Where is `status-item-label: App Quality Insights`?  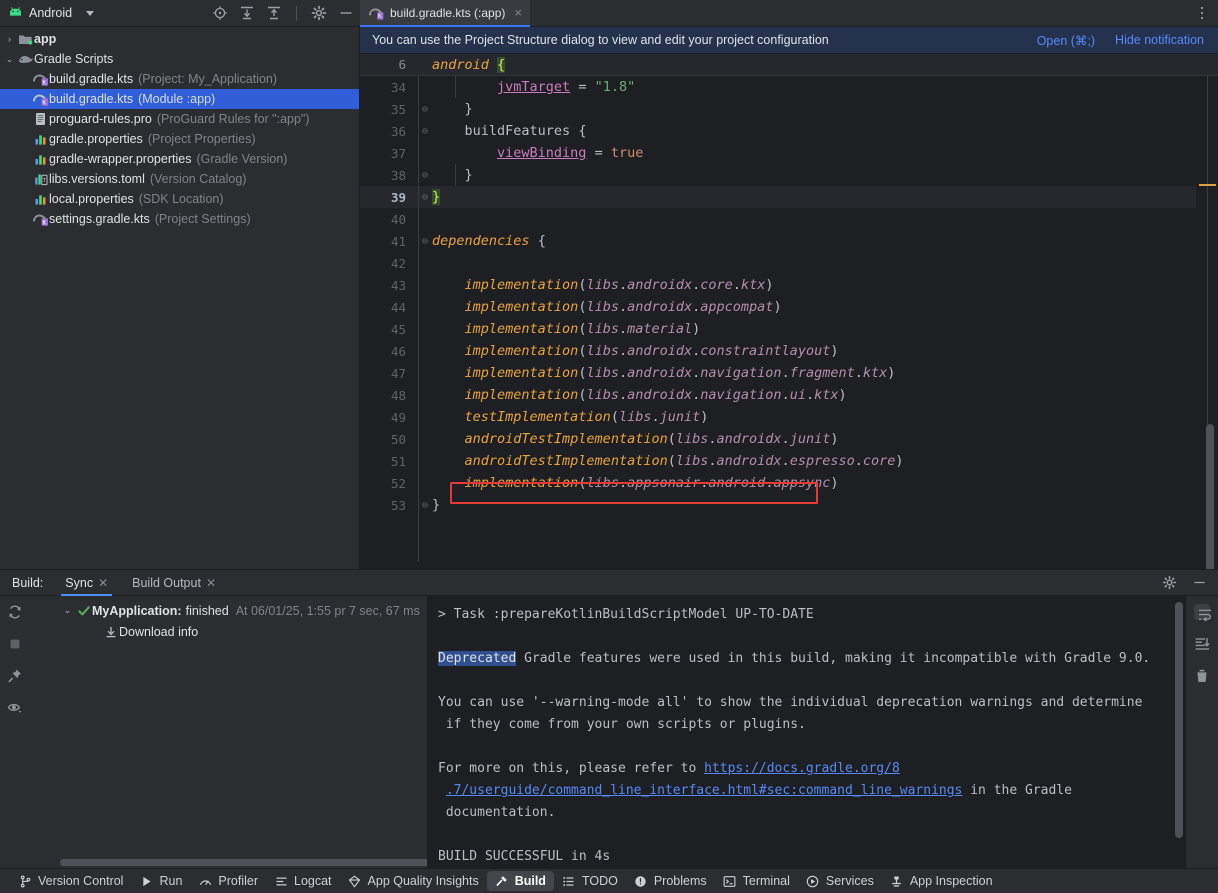 status-item-label: App Quality Insights is located at coordinates (423, 881).